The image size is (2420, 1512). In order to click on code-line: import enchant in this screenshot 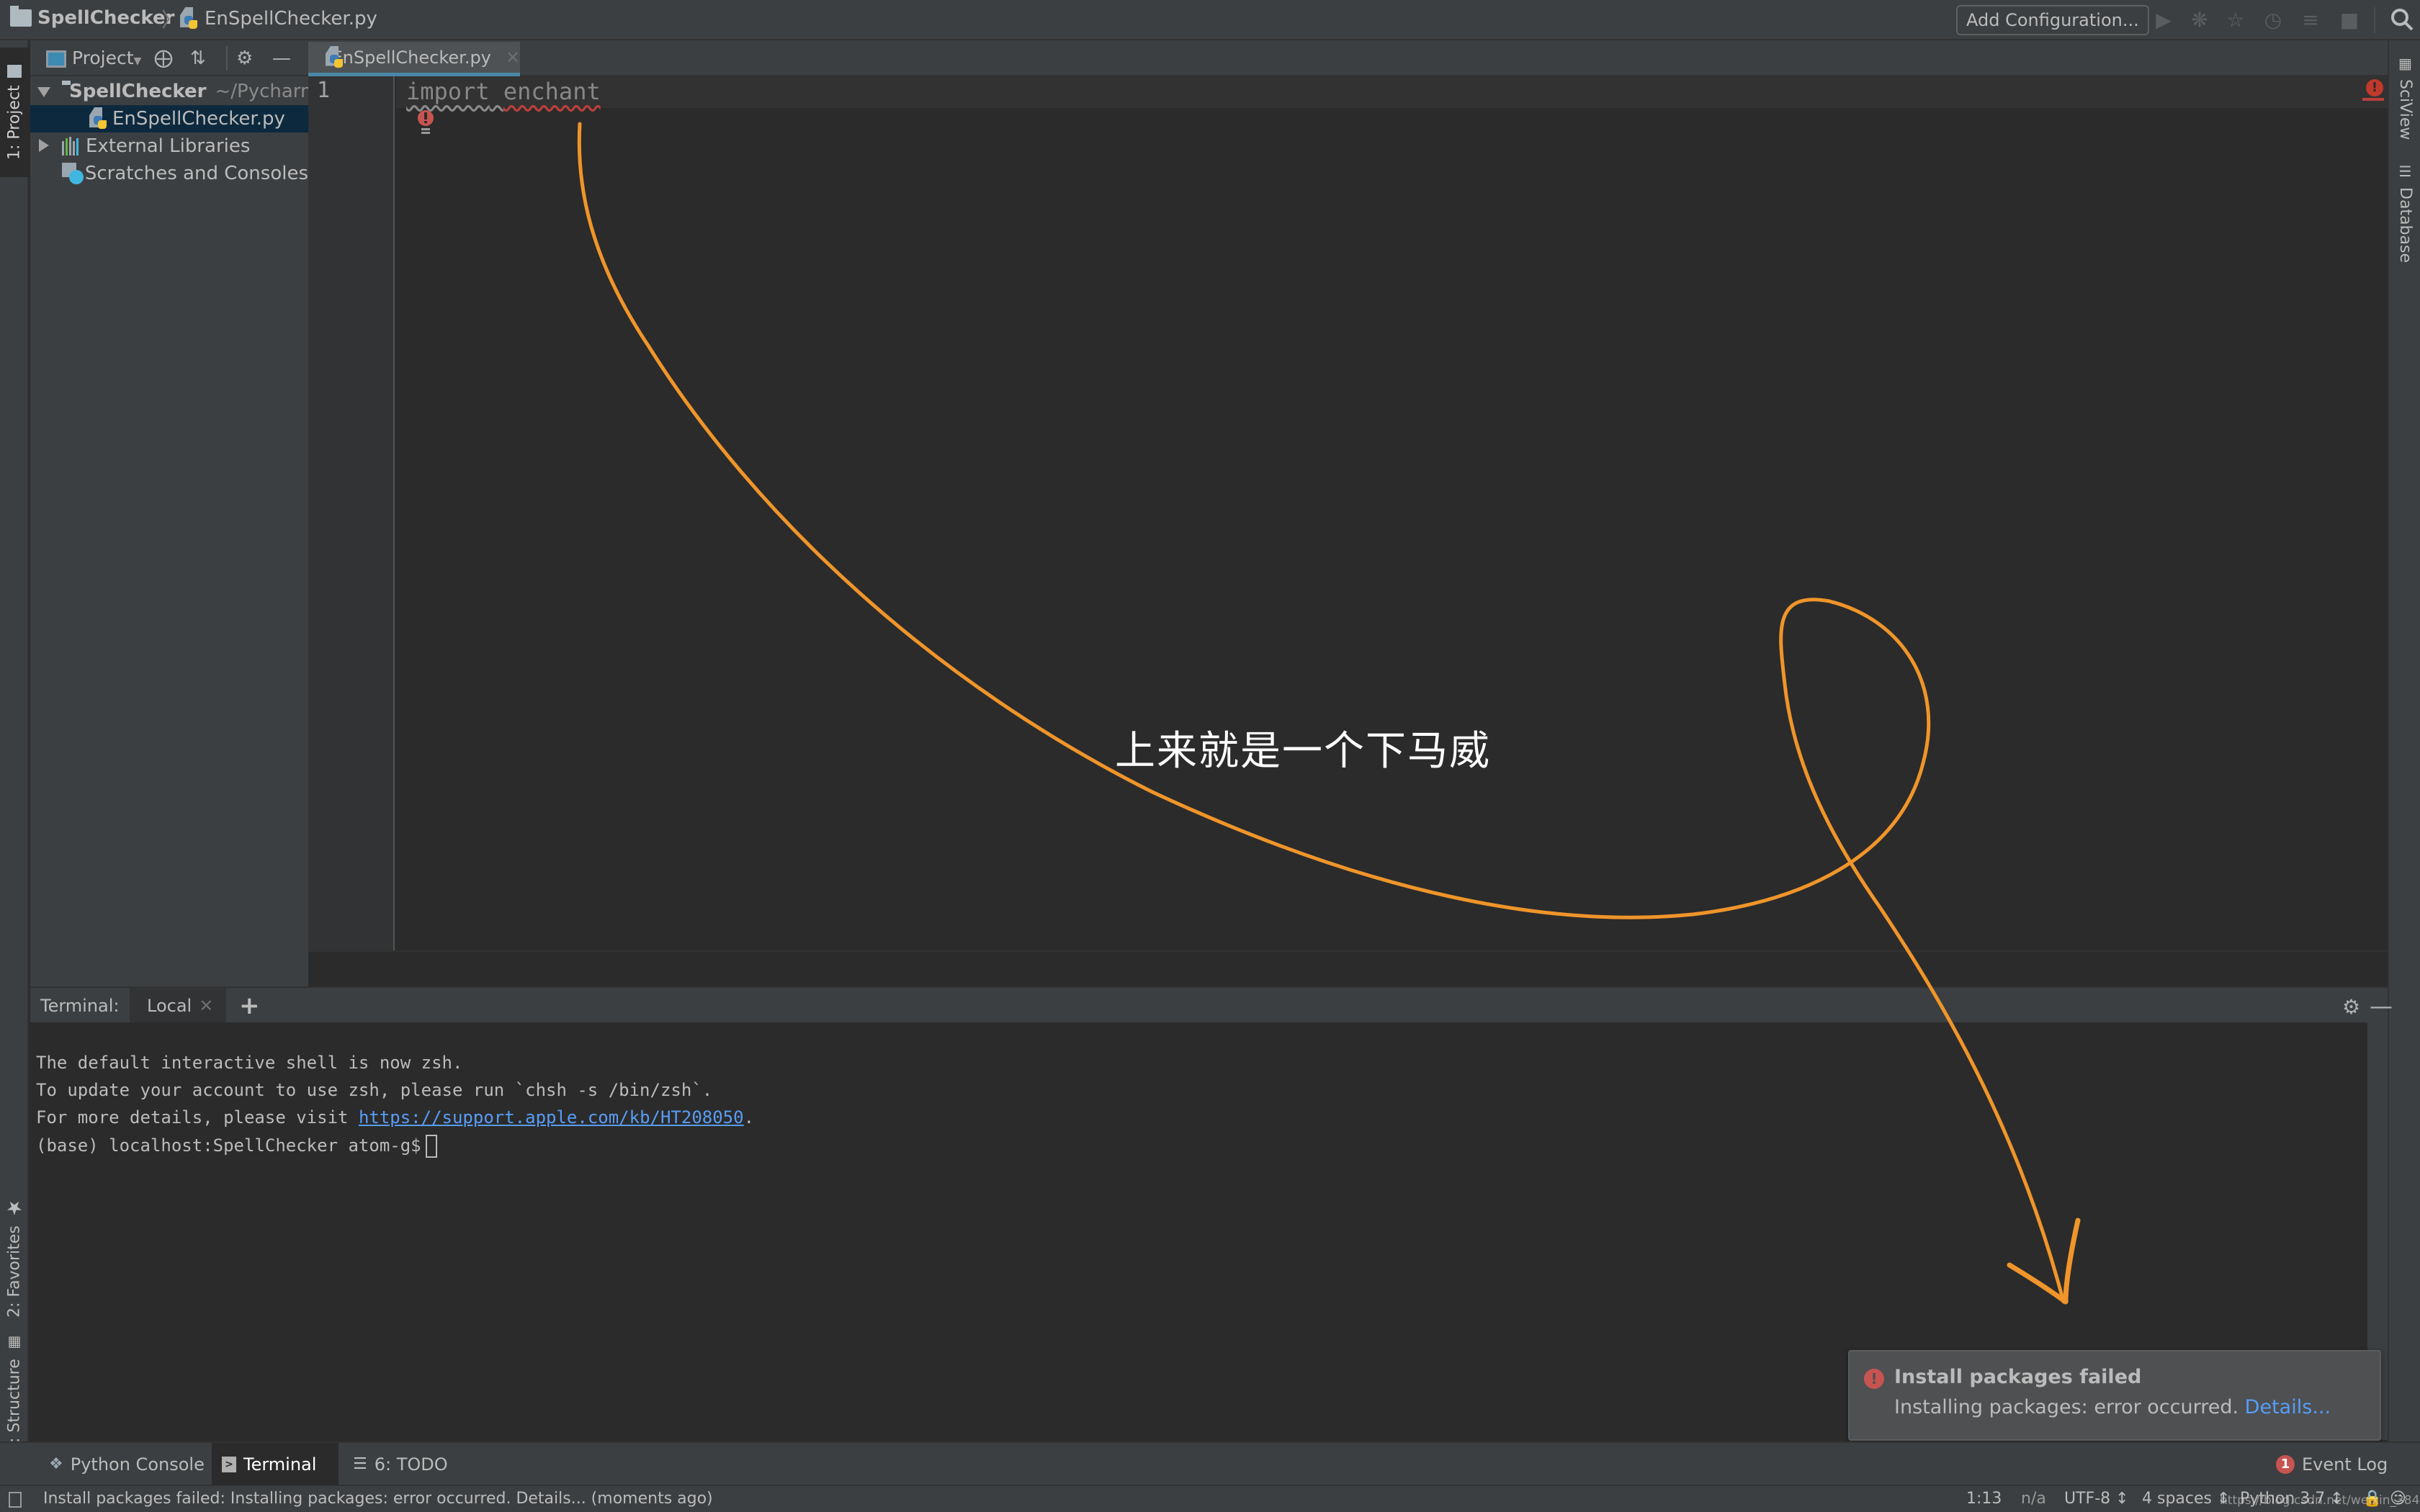, I will do `click(504, 91)`.